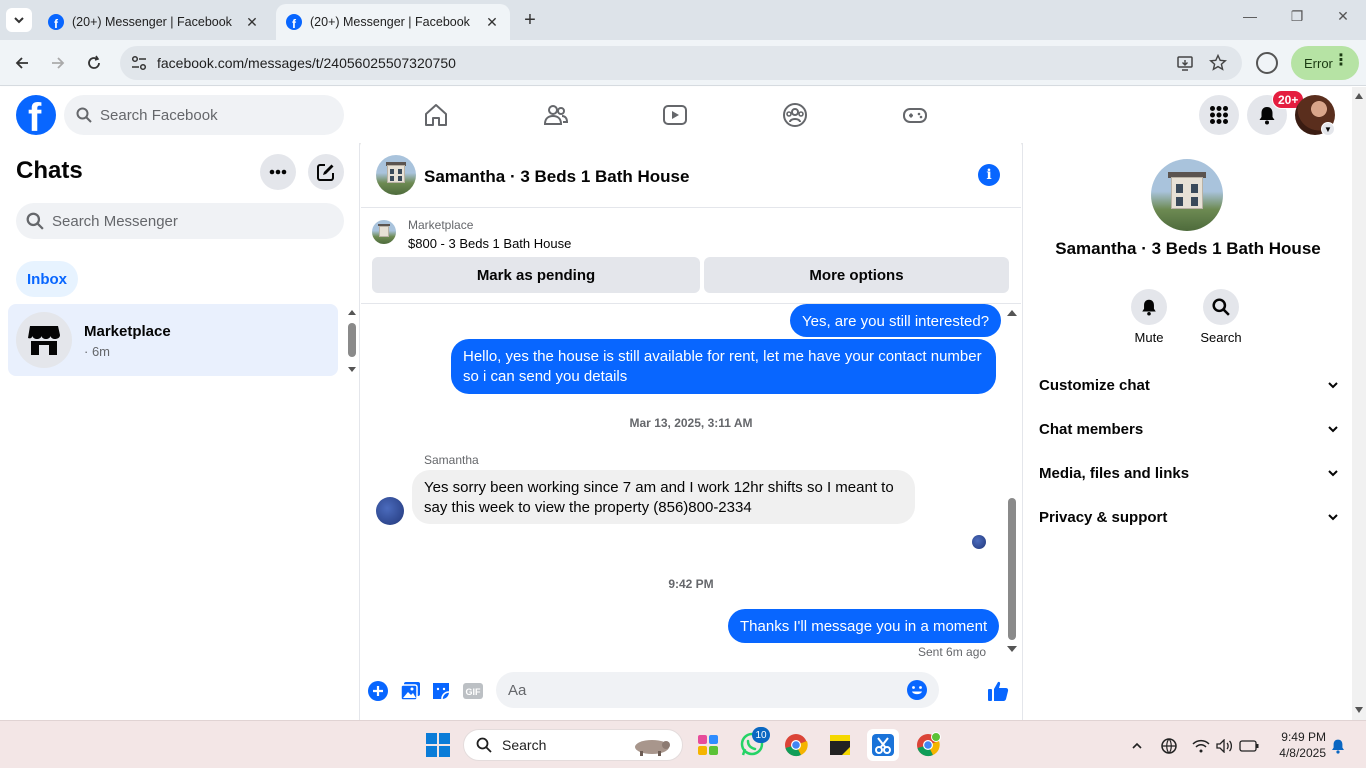 The width and height of the screenshot is (1366, 768). I want to click on section-label: Chat members, so click(1091, 429).